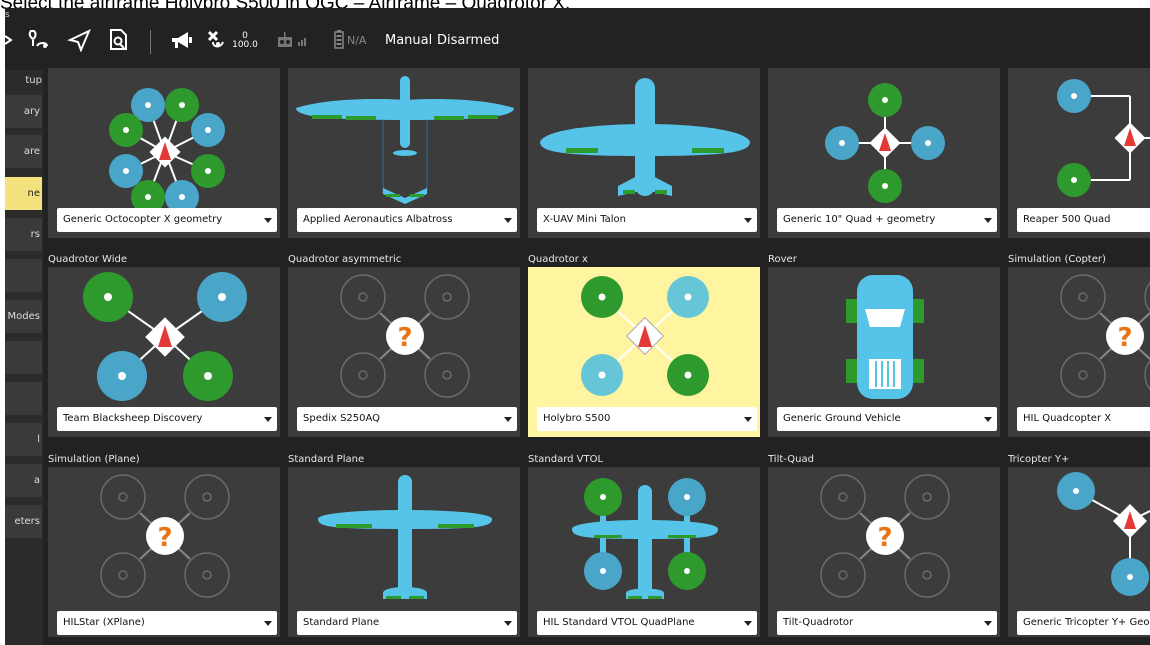 The image size is (1150, 645). I want to click on quad-plus-diagram, so click(885, 143).